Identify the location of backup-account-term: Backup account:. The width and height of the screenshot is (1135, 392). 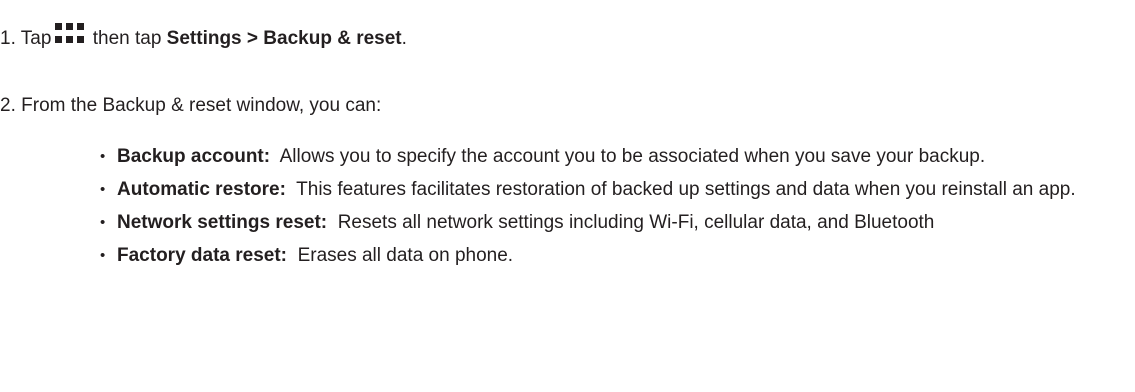
(194, 156).